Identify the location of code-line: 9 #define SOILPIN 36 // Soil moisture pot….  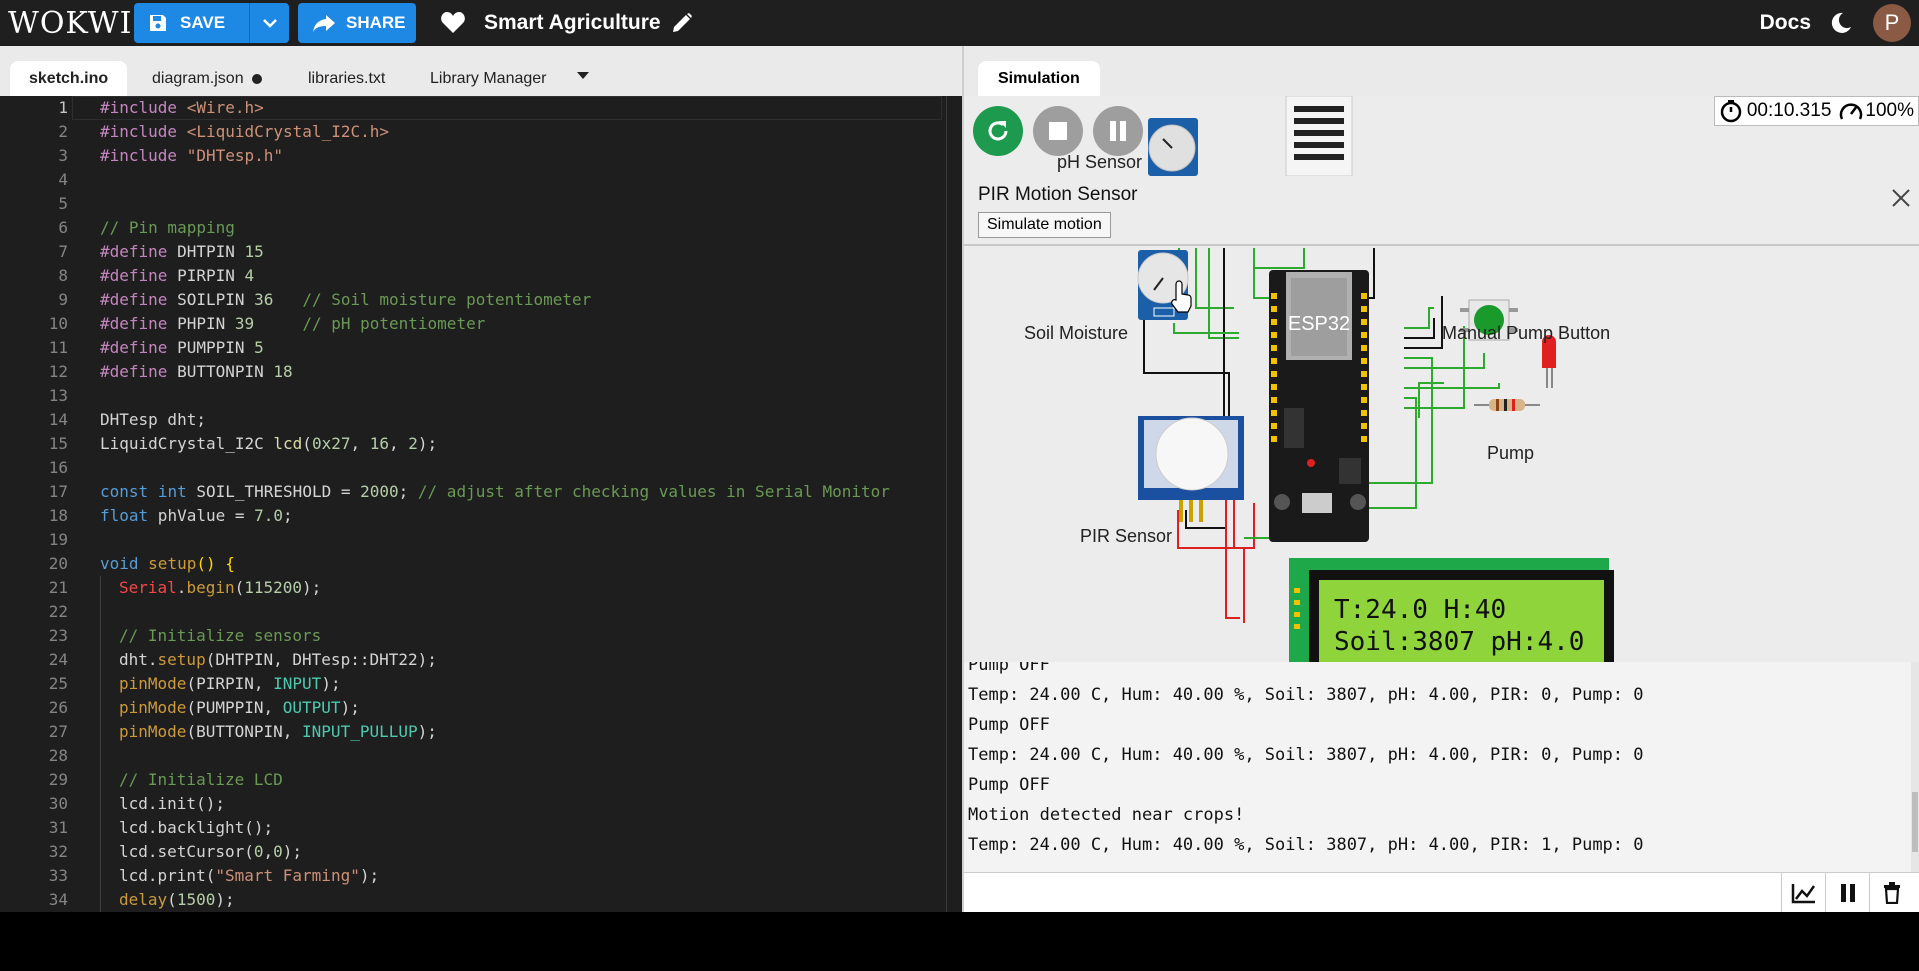
(472, 300).